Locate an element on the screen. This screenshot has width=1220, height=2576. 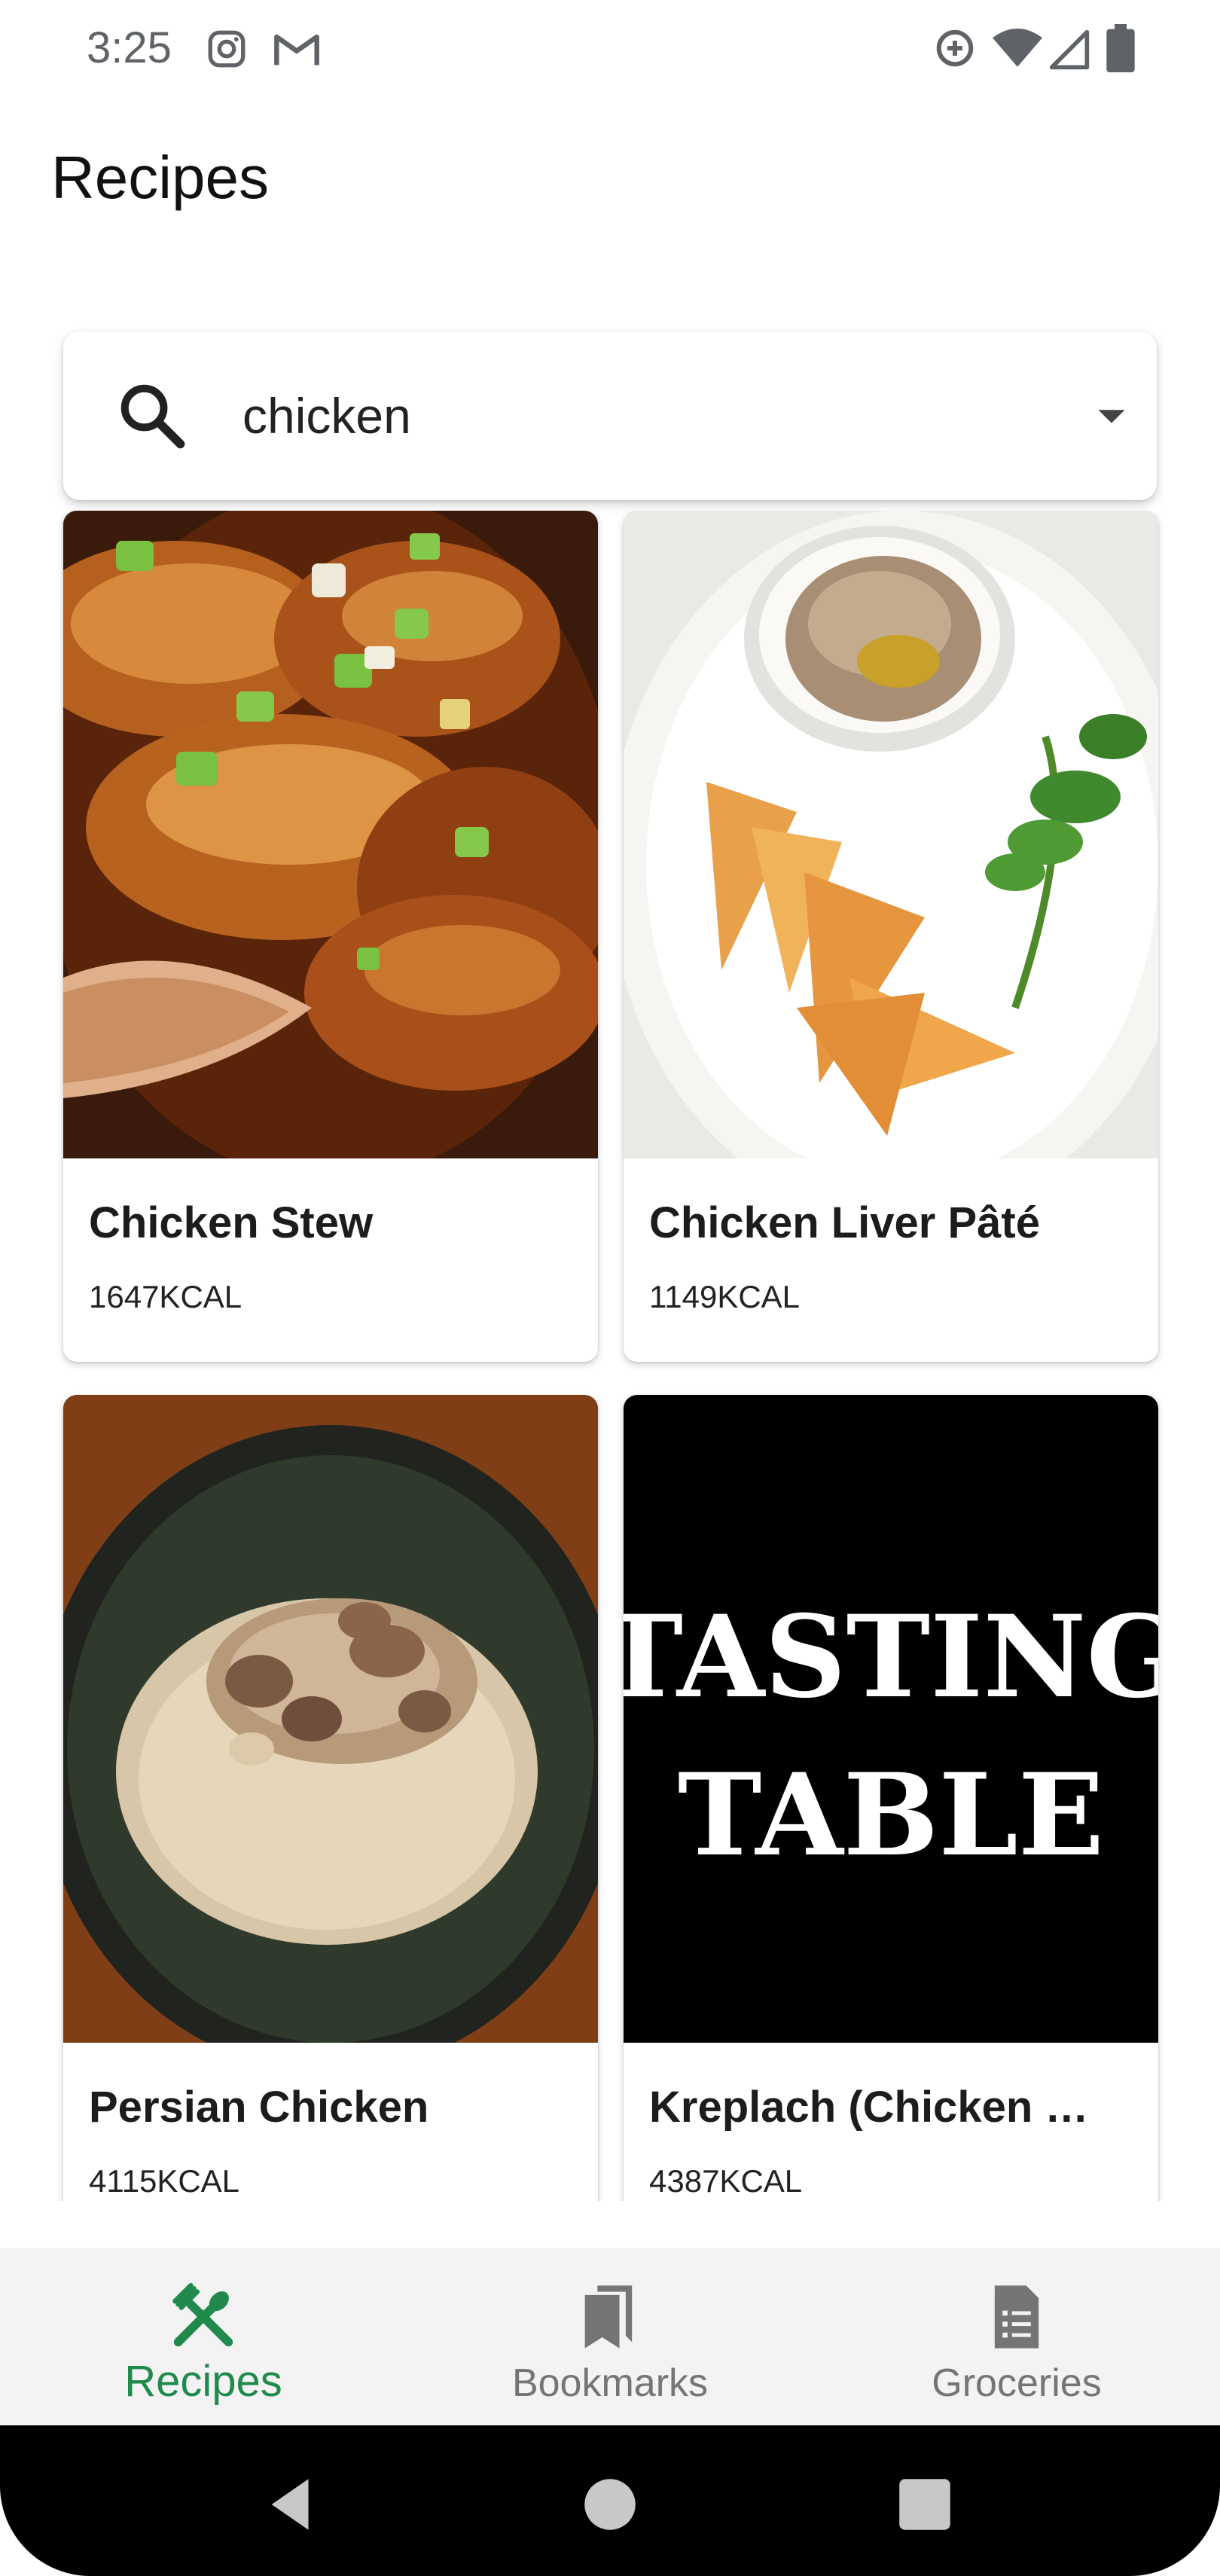
recipe-calories: 1149KCAL is located at coordinates (725, 1296).